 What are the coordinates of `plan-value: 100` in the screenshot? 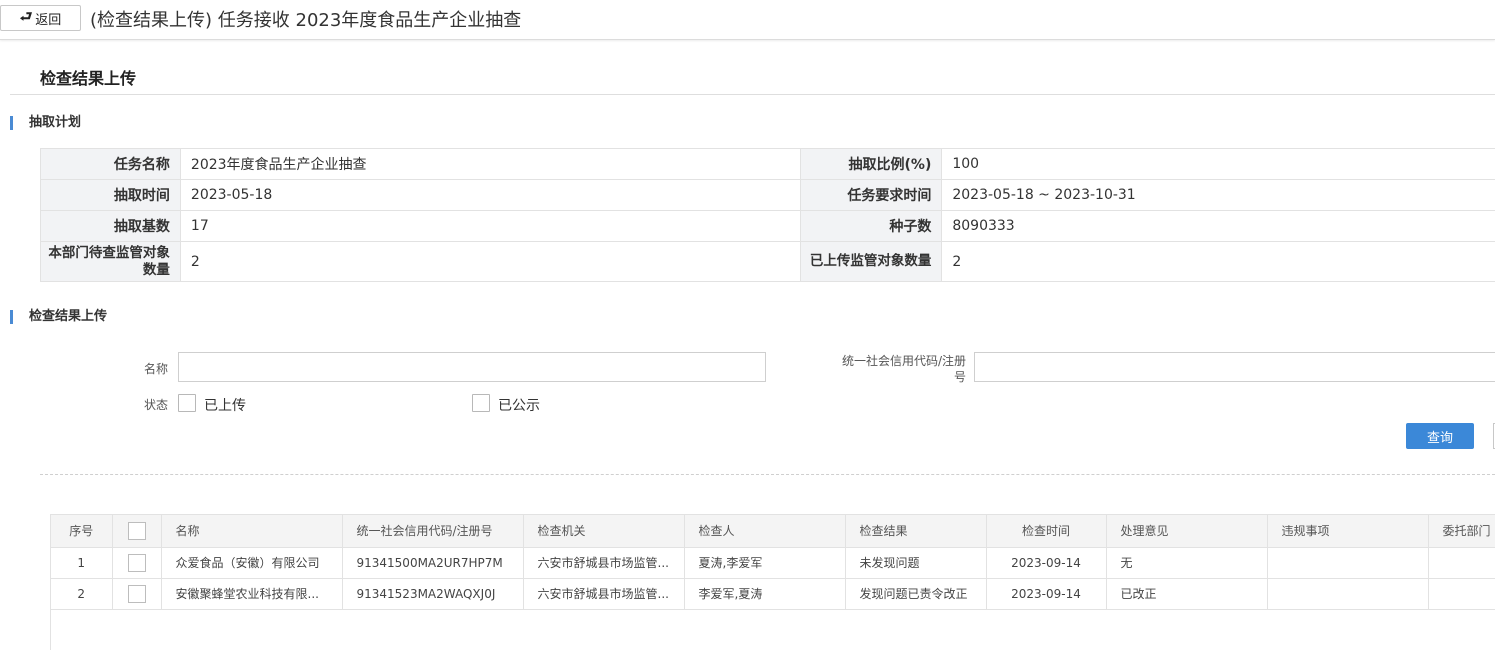 It's located at (1218, 164).